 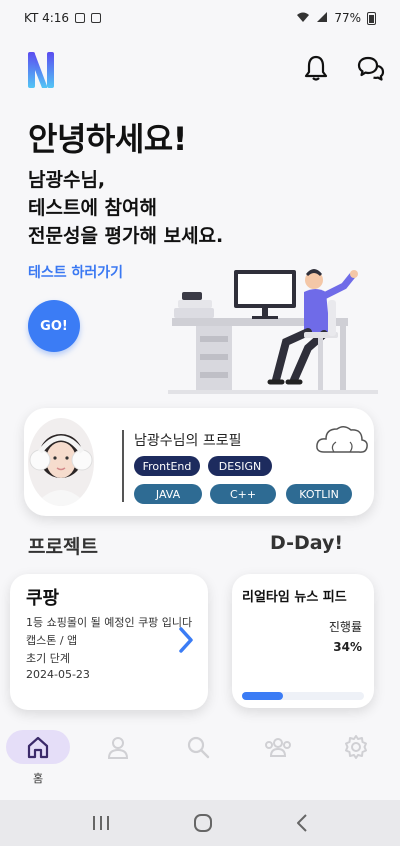 What do you see at coordinates (200, 18) in the screenshot?
I see `status-bar: KT 4:16 77%` at bounding box center [200, 18].